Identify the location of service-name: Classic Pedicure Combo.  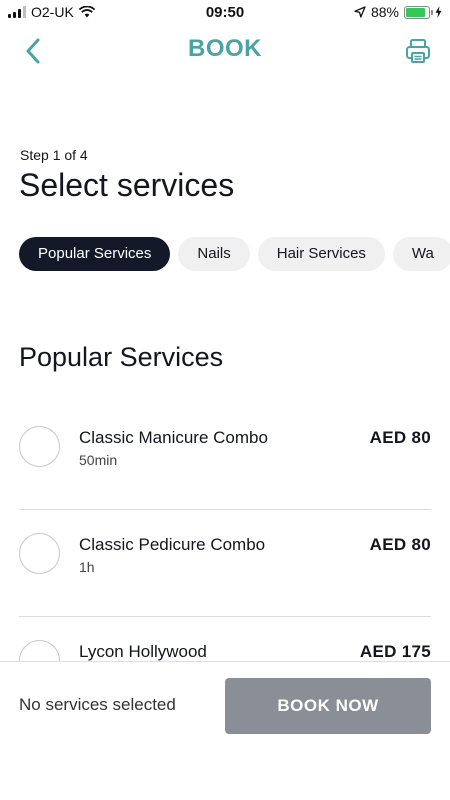
(172, 544).